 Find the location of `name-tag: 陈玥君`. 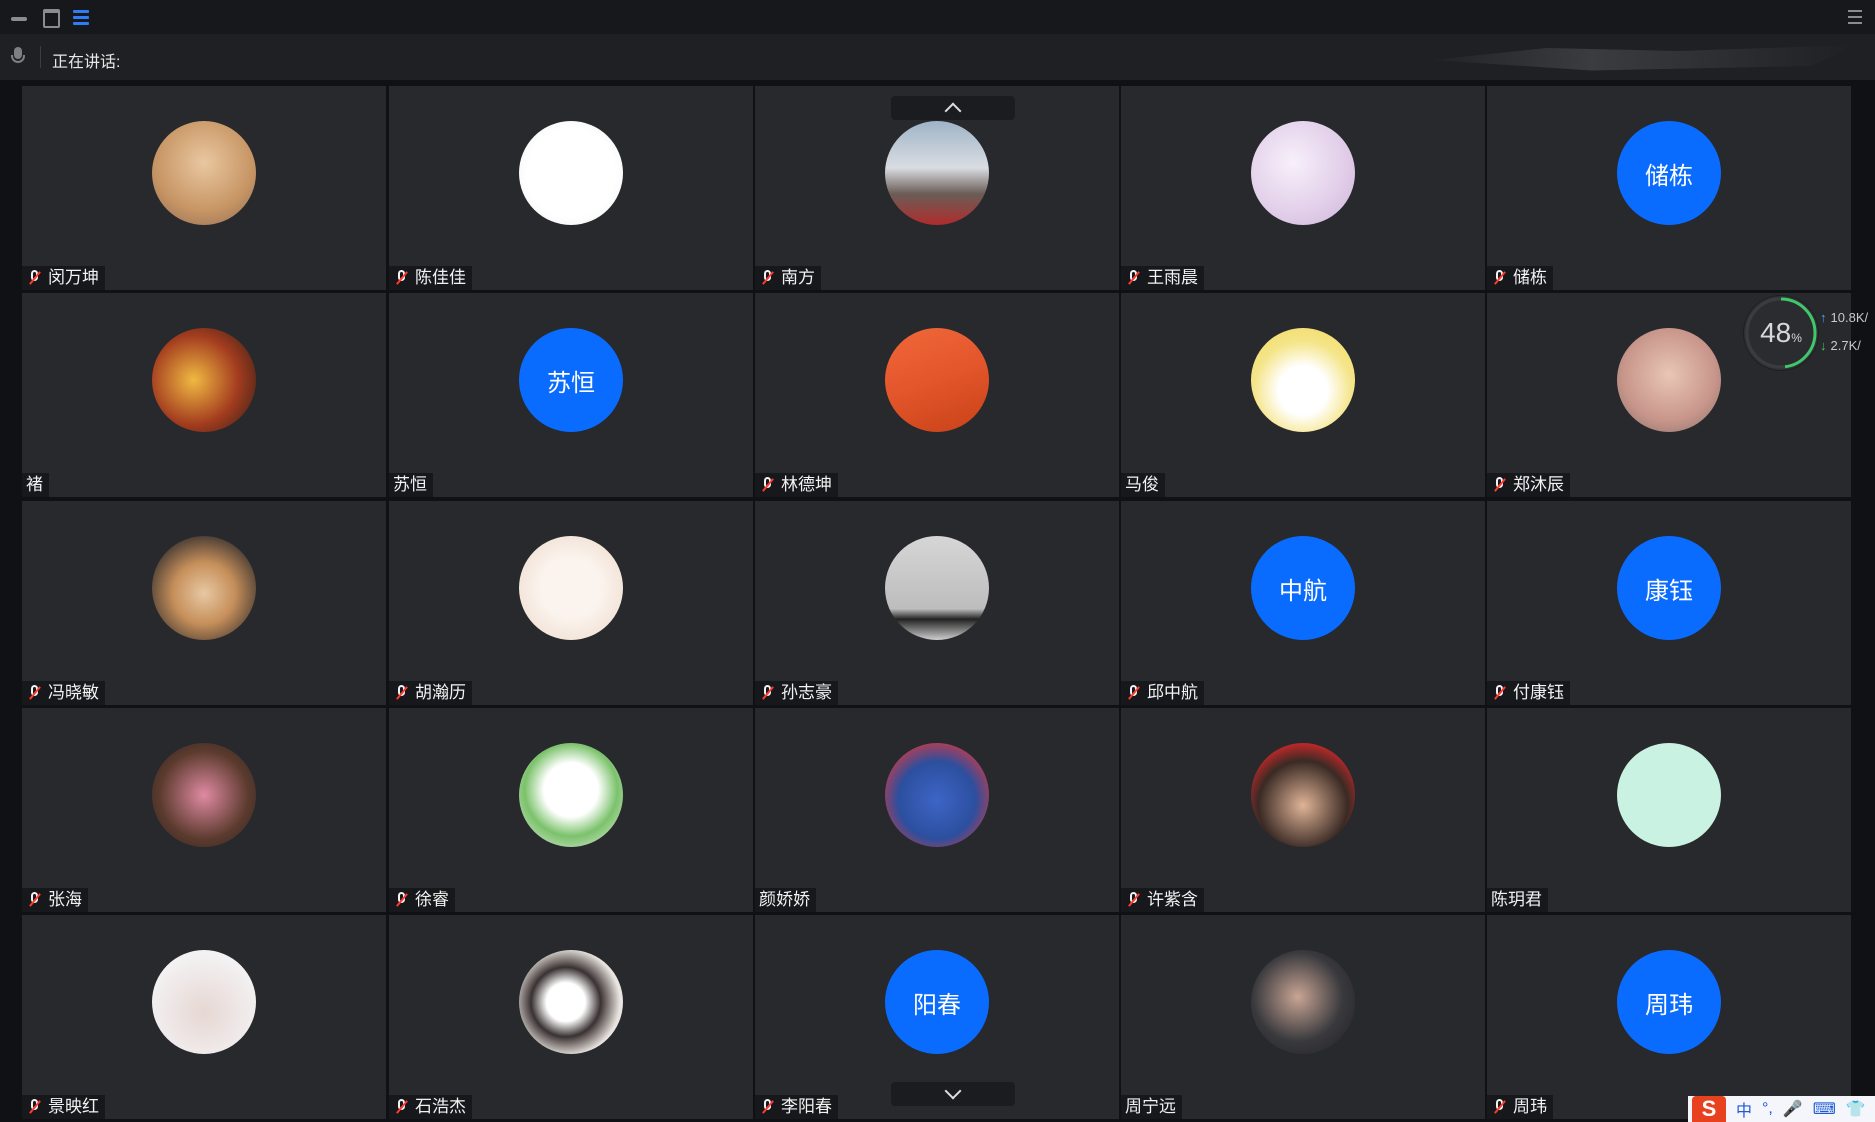

name-tag: 陈玥君 is located at coordinates (1517, 900).